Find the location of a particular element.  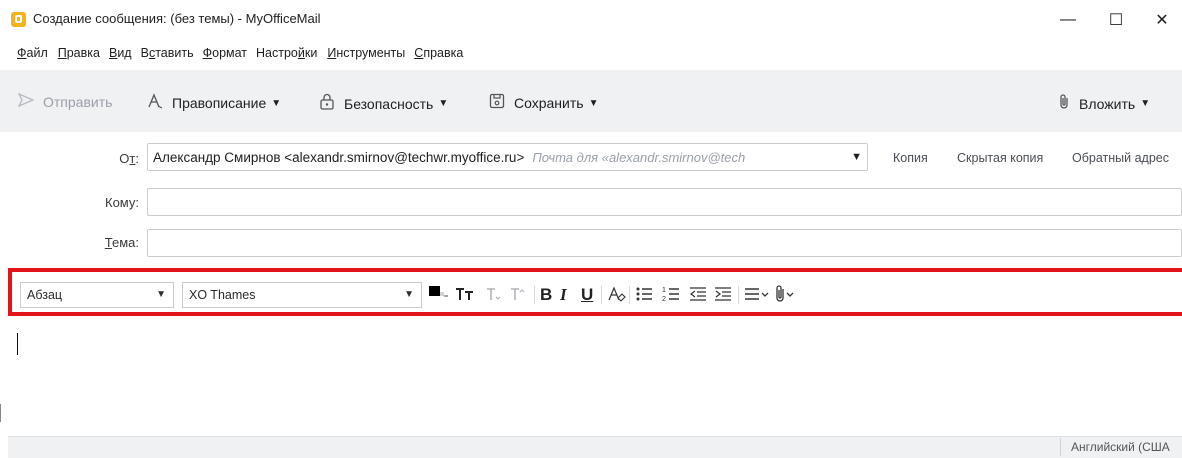

text-color-icon is located at coordinates (439, 297).